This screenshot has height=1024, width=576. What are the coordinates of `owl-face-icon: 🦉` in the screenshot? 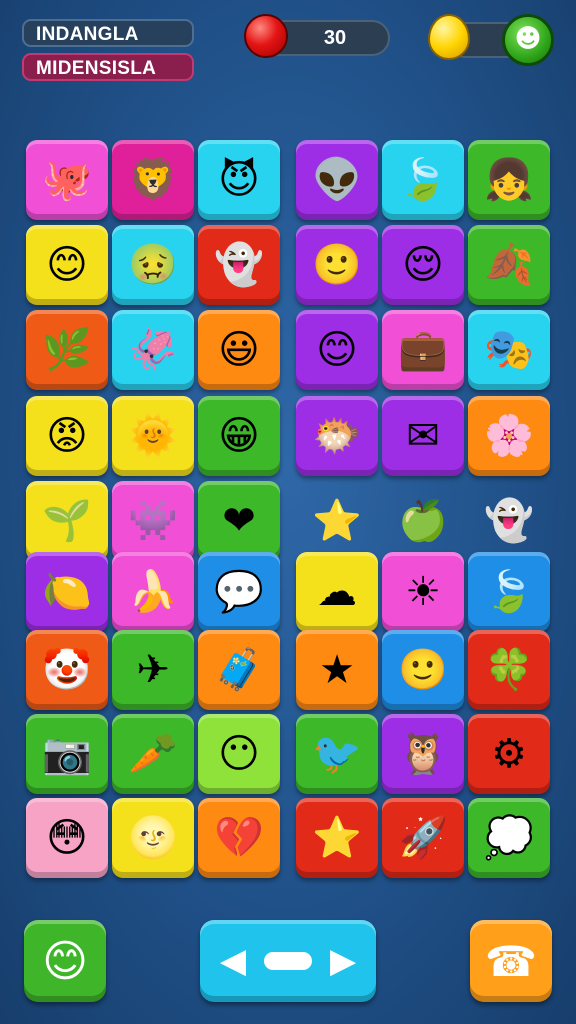 It's located at (423, 754).